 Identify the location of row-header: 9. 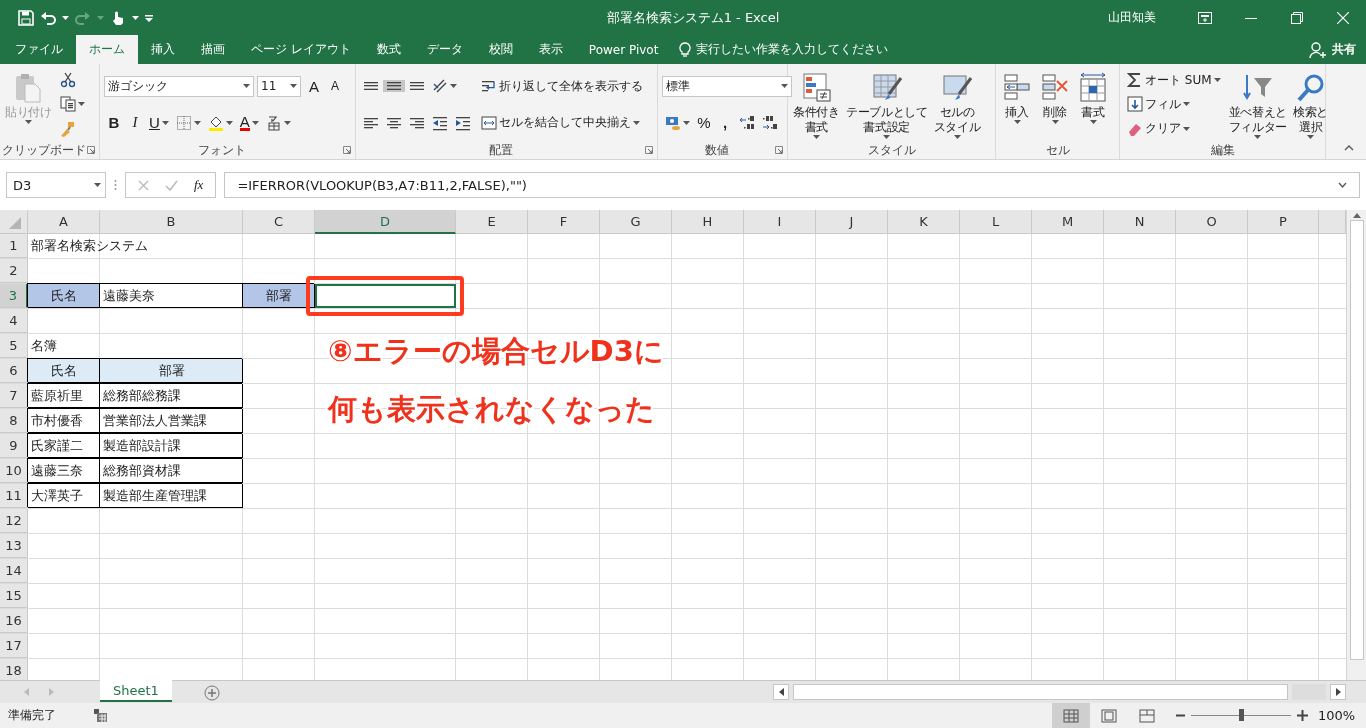
(14, 446).